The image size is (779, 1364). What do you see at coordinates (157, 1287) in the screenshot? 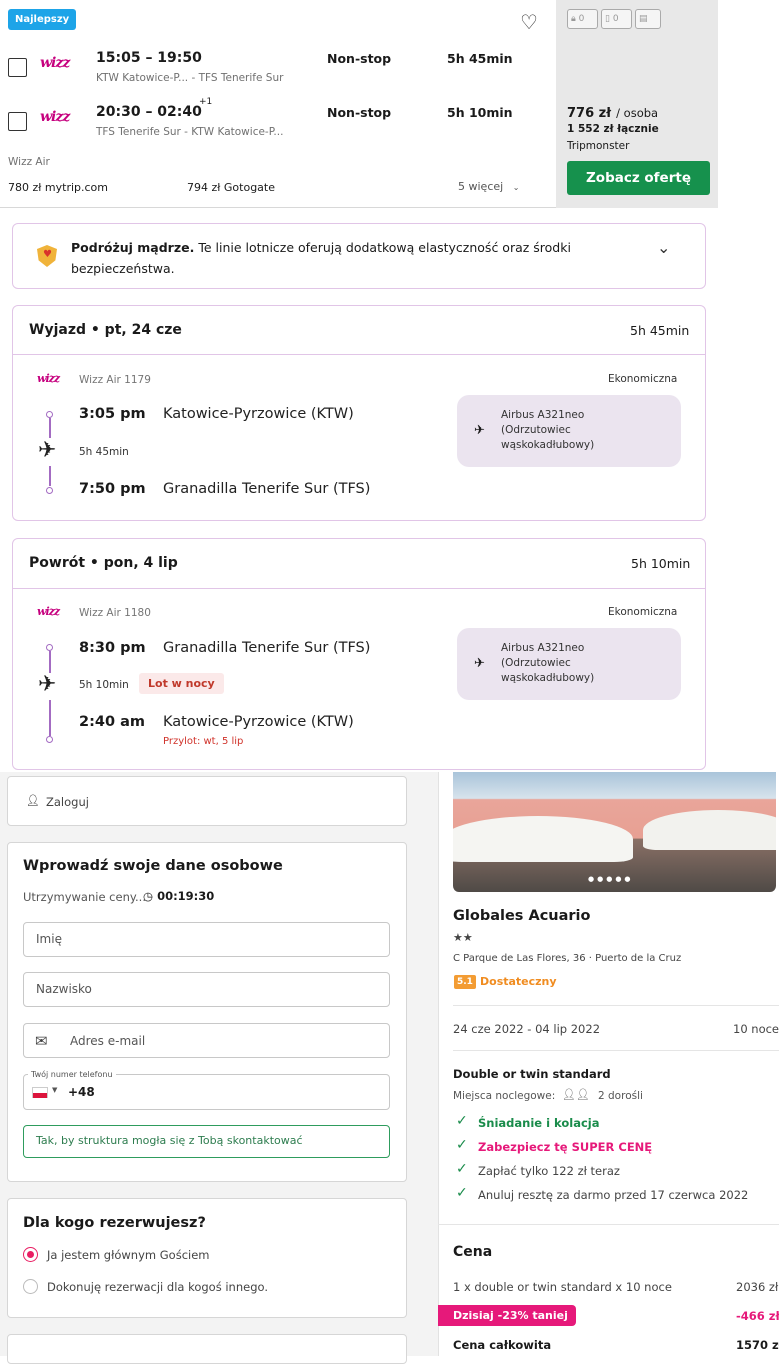
I see `radio-other-guest-label: Dokonuję rezerwacji dla kogoś innego.` at bounding box center [157, 1287].